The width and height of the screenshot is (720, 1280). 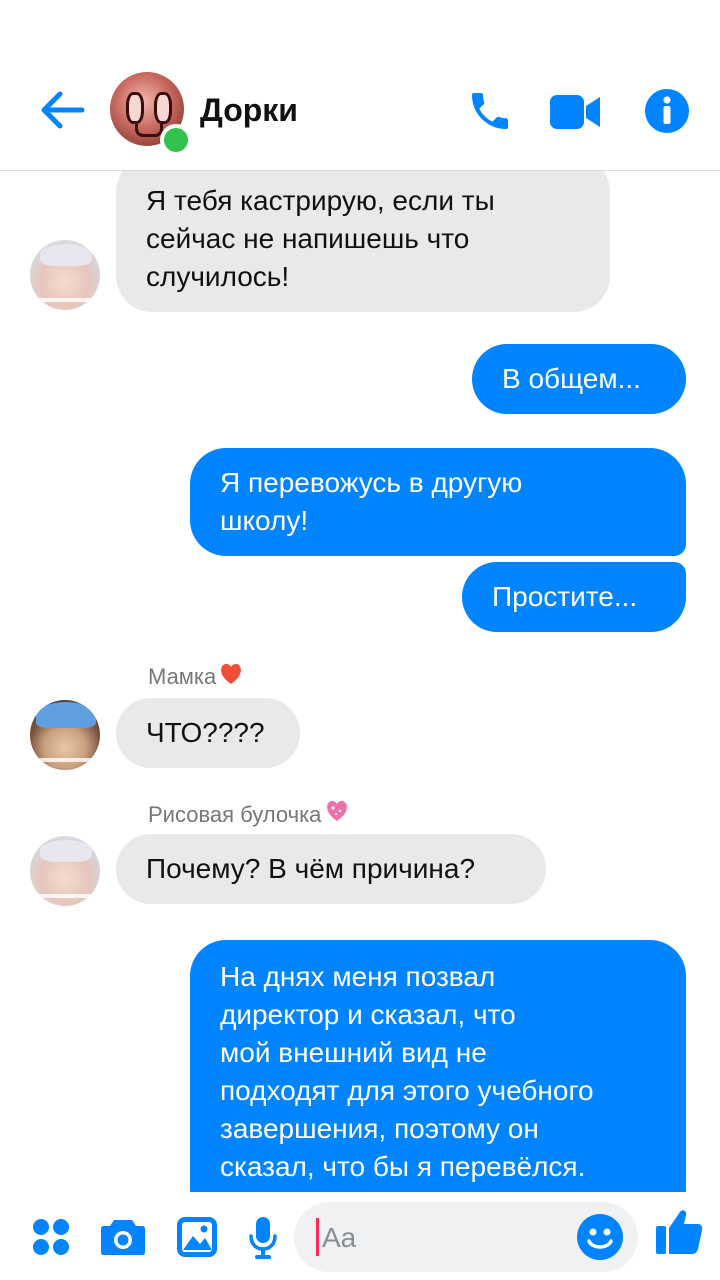 I want to click on emoji-icon, so click(x=600, y=1237).